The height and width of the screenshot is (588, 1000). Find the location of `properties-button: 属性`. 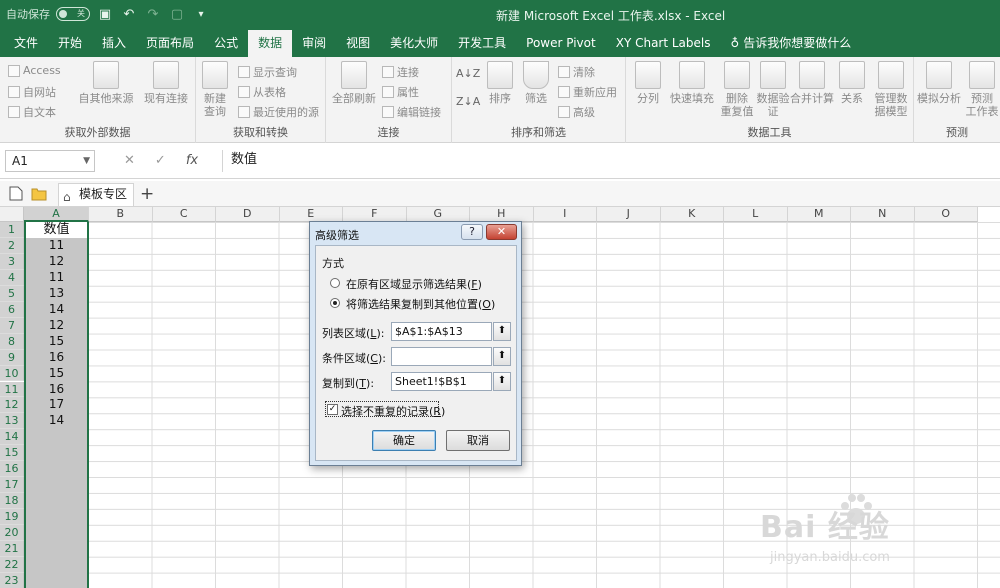

properties-button: 属性 is located at coordinates (400, 92).